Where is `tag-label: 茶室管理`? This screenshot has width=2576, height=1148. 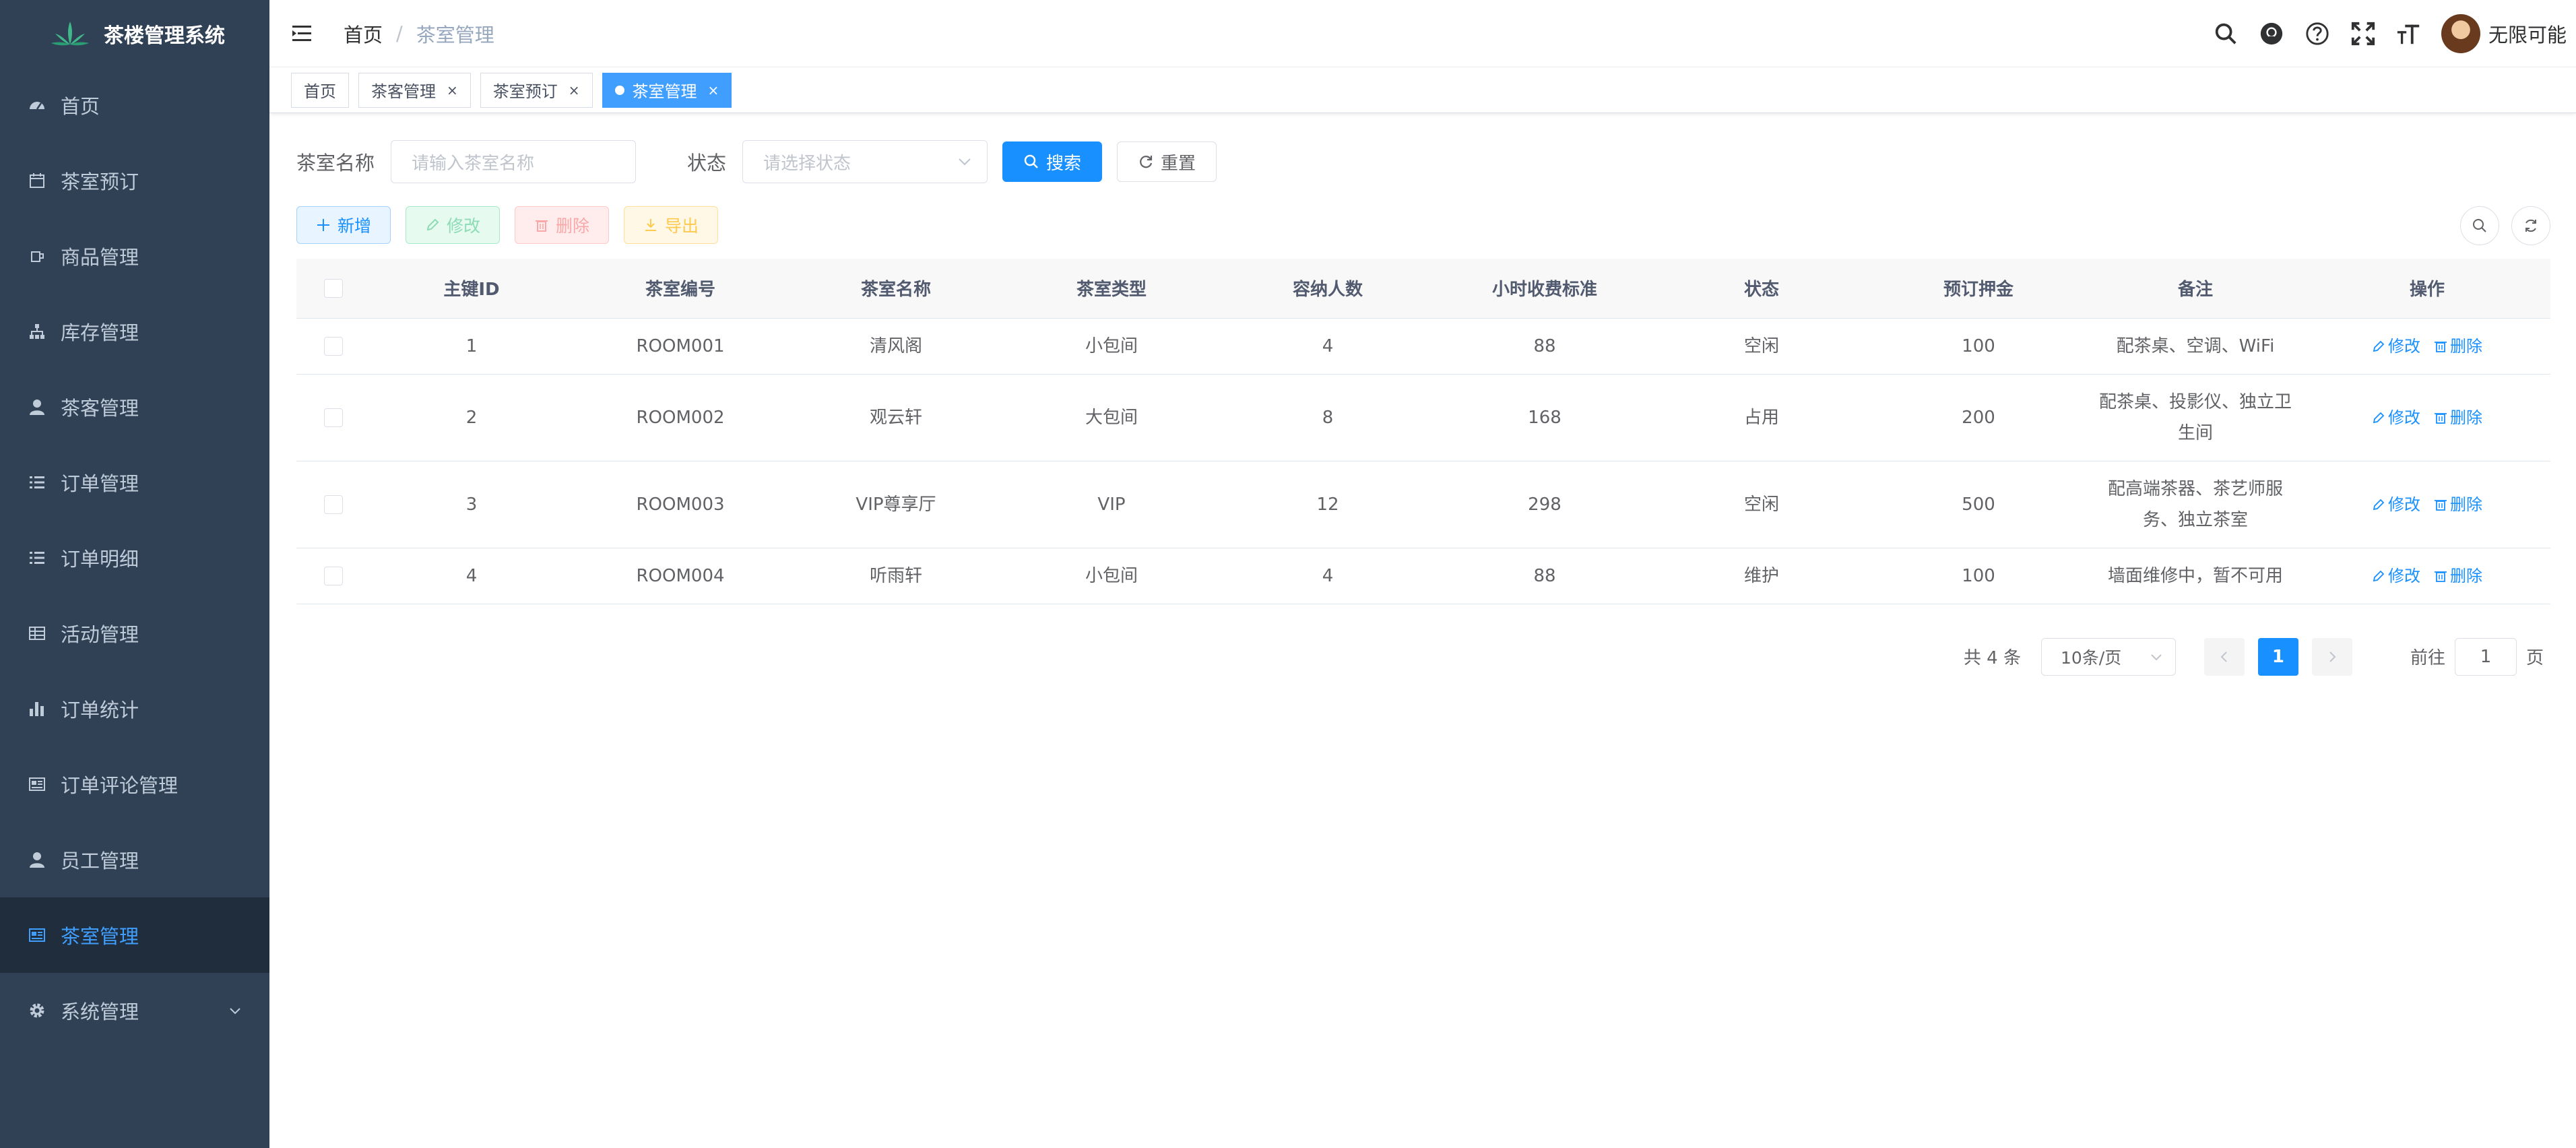 tag-label: 茶室管理 is located at coordinates (664, 91).